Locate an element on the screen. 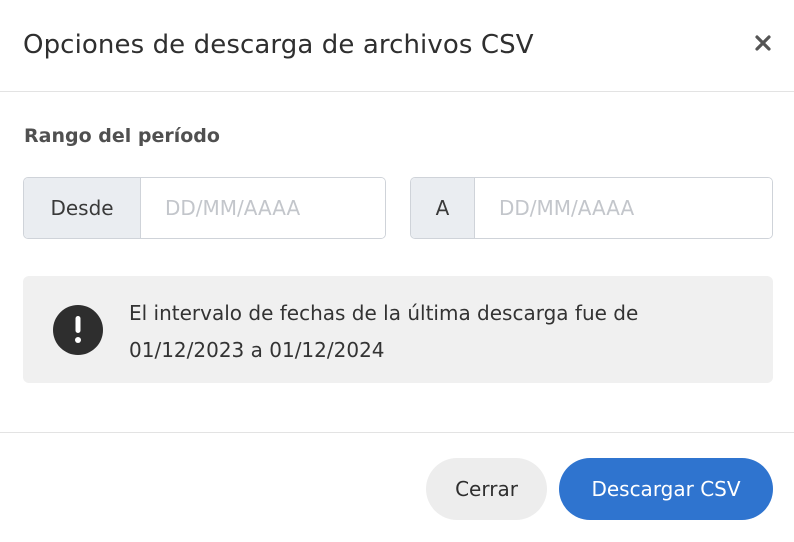 This screenshot has height=542, width=794. cancel-button: Cerrar is located at coordinates (486, 489).